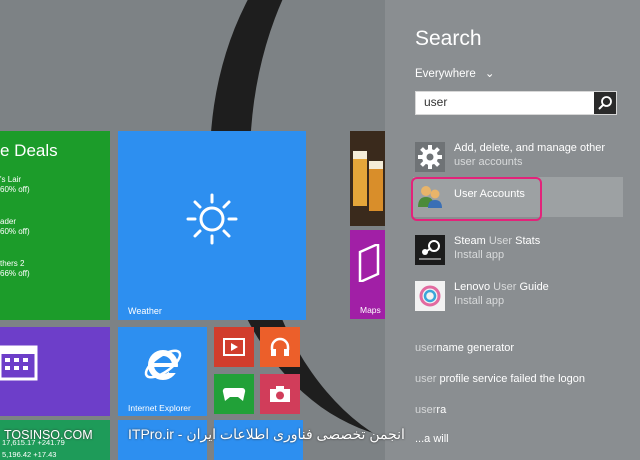  I want to click on camera-tile, so click(280, 394).